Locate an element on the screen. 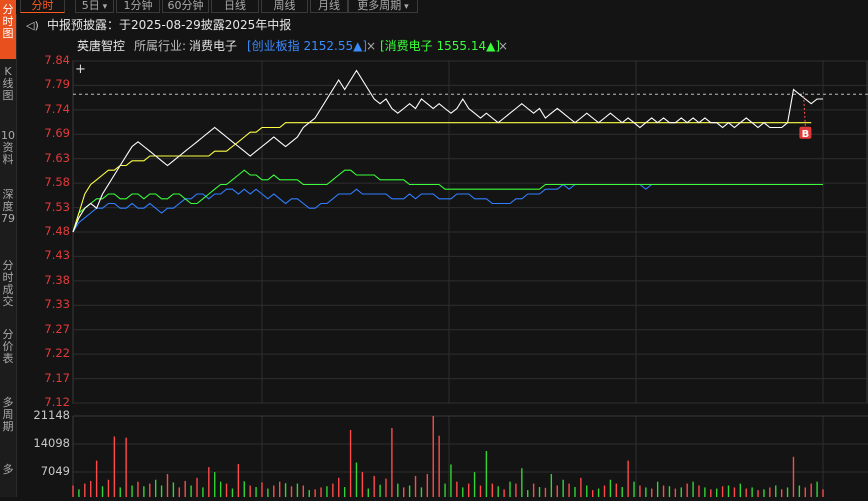  tab-6: 月线 is located at coordinates (329, 6).